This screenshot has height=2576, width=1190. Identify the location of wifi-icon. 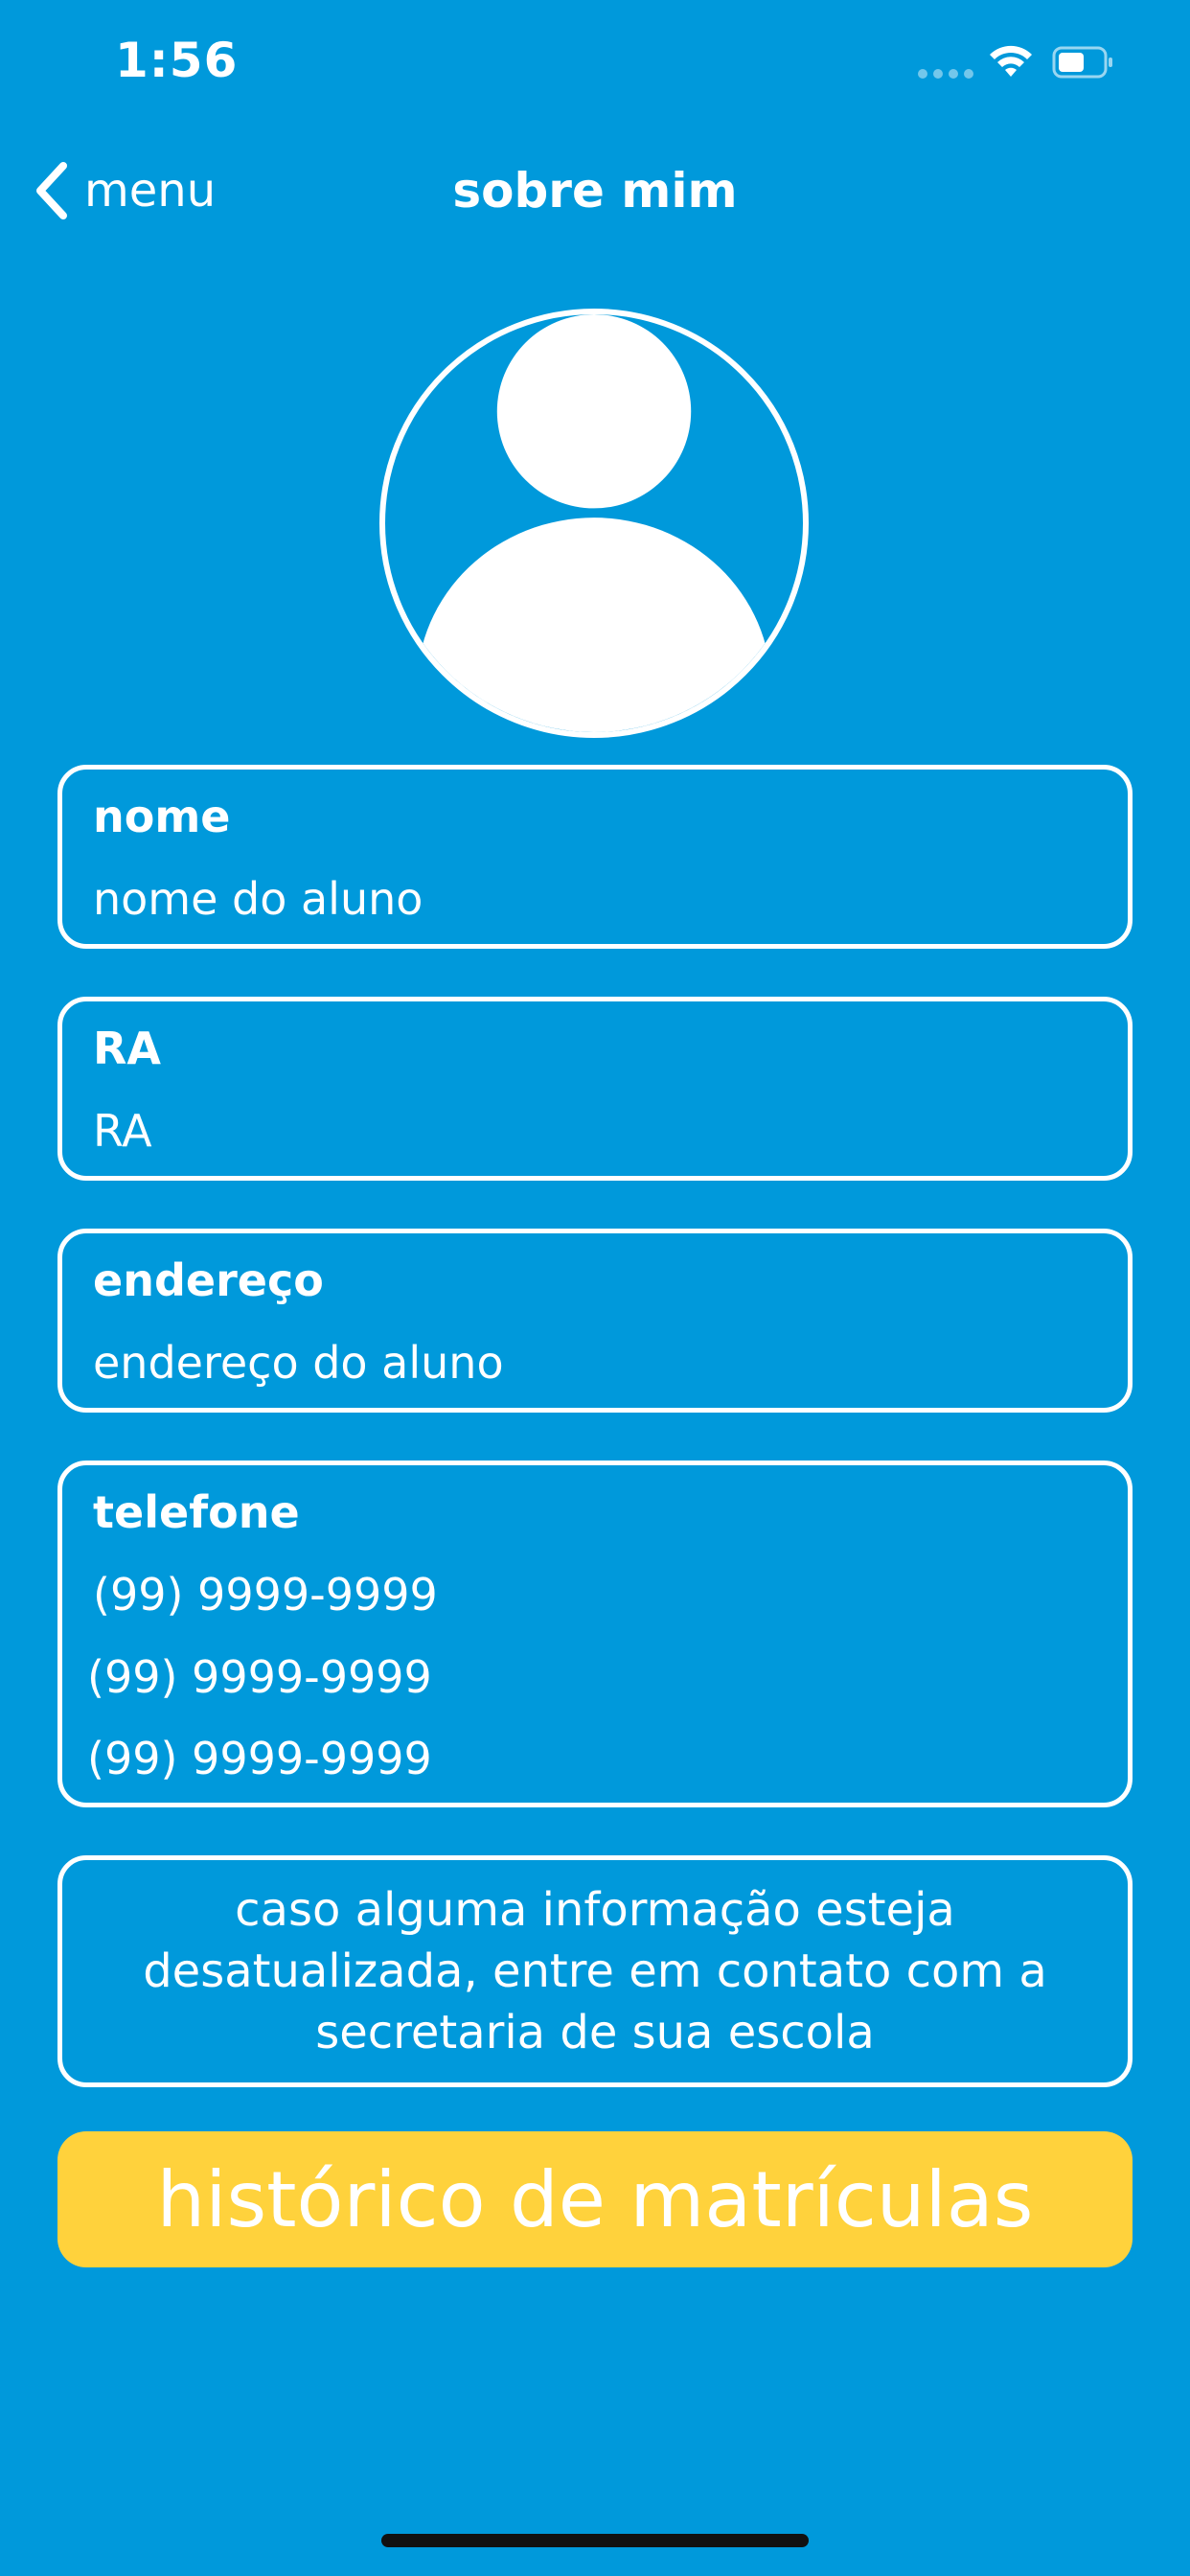
(1011, 61).